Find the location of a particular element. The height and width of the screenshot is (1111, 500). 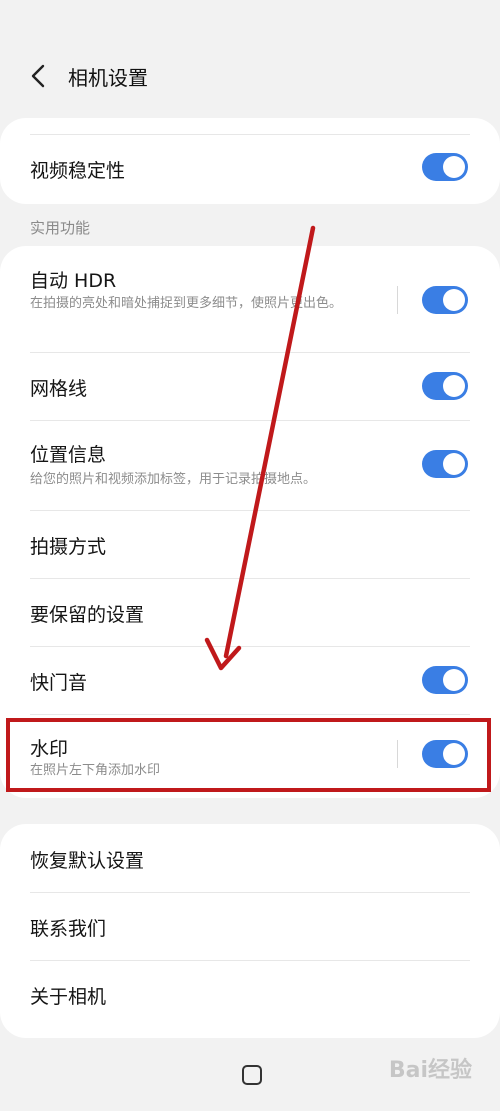

page-title: 相机设置 is located at coordinates (108, 77).